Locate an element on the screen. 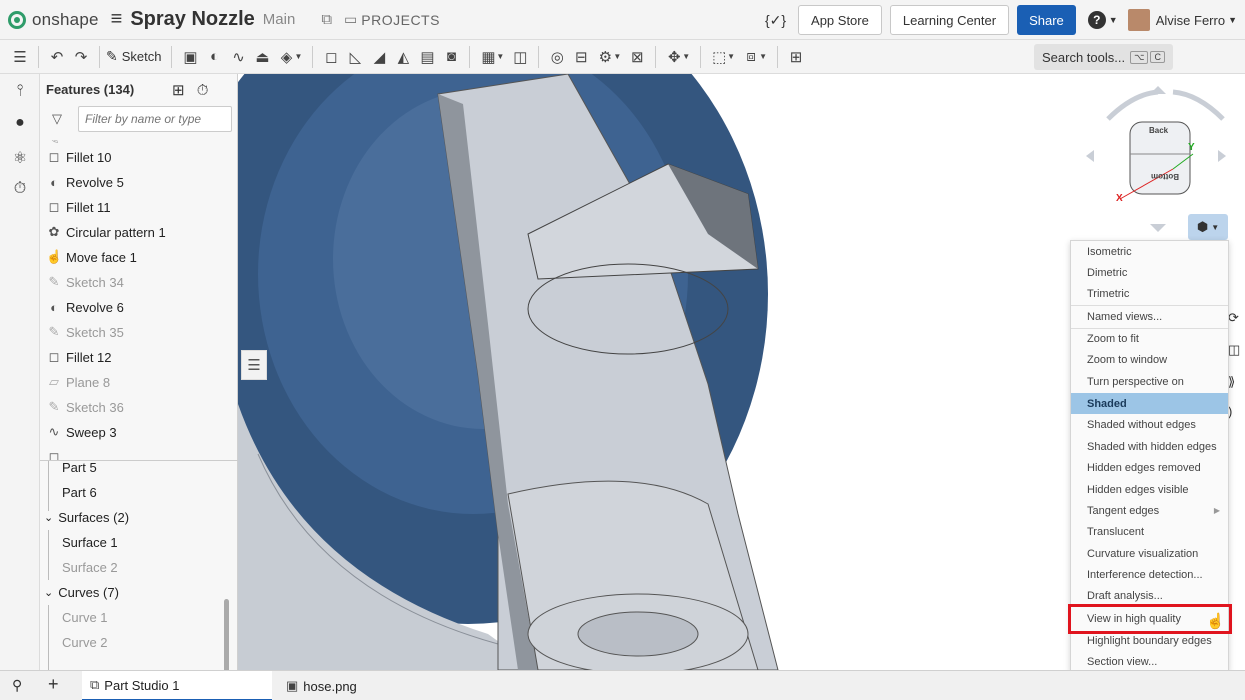  document-title: Spray Nozzle is located at coordinates (192, 19).